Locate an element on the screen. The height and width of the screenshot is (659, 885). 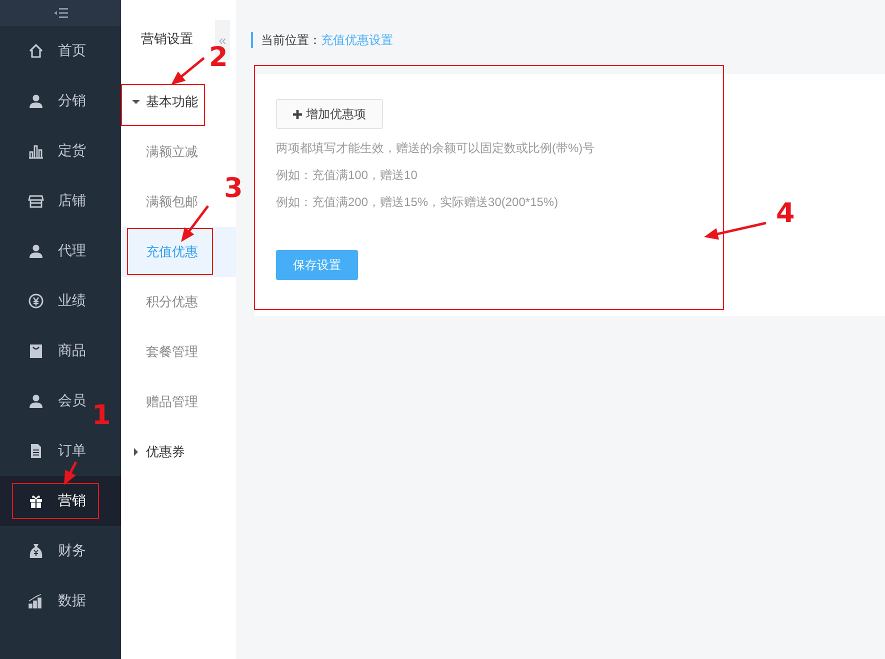
submenu-title: 营销设置 is located at coordinates (167, 39).